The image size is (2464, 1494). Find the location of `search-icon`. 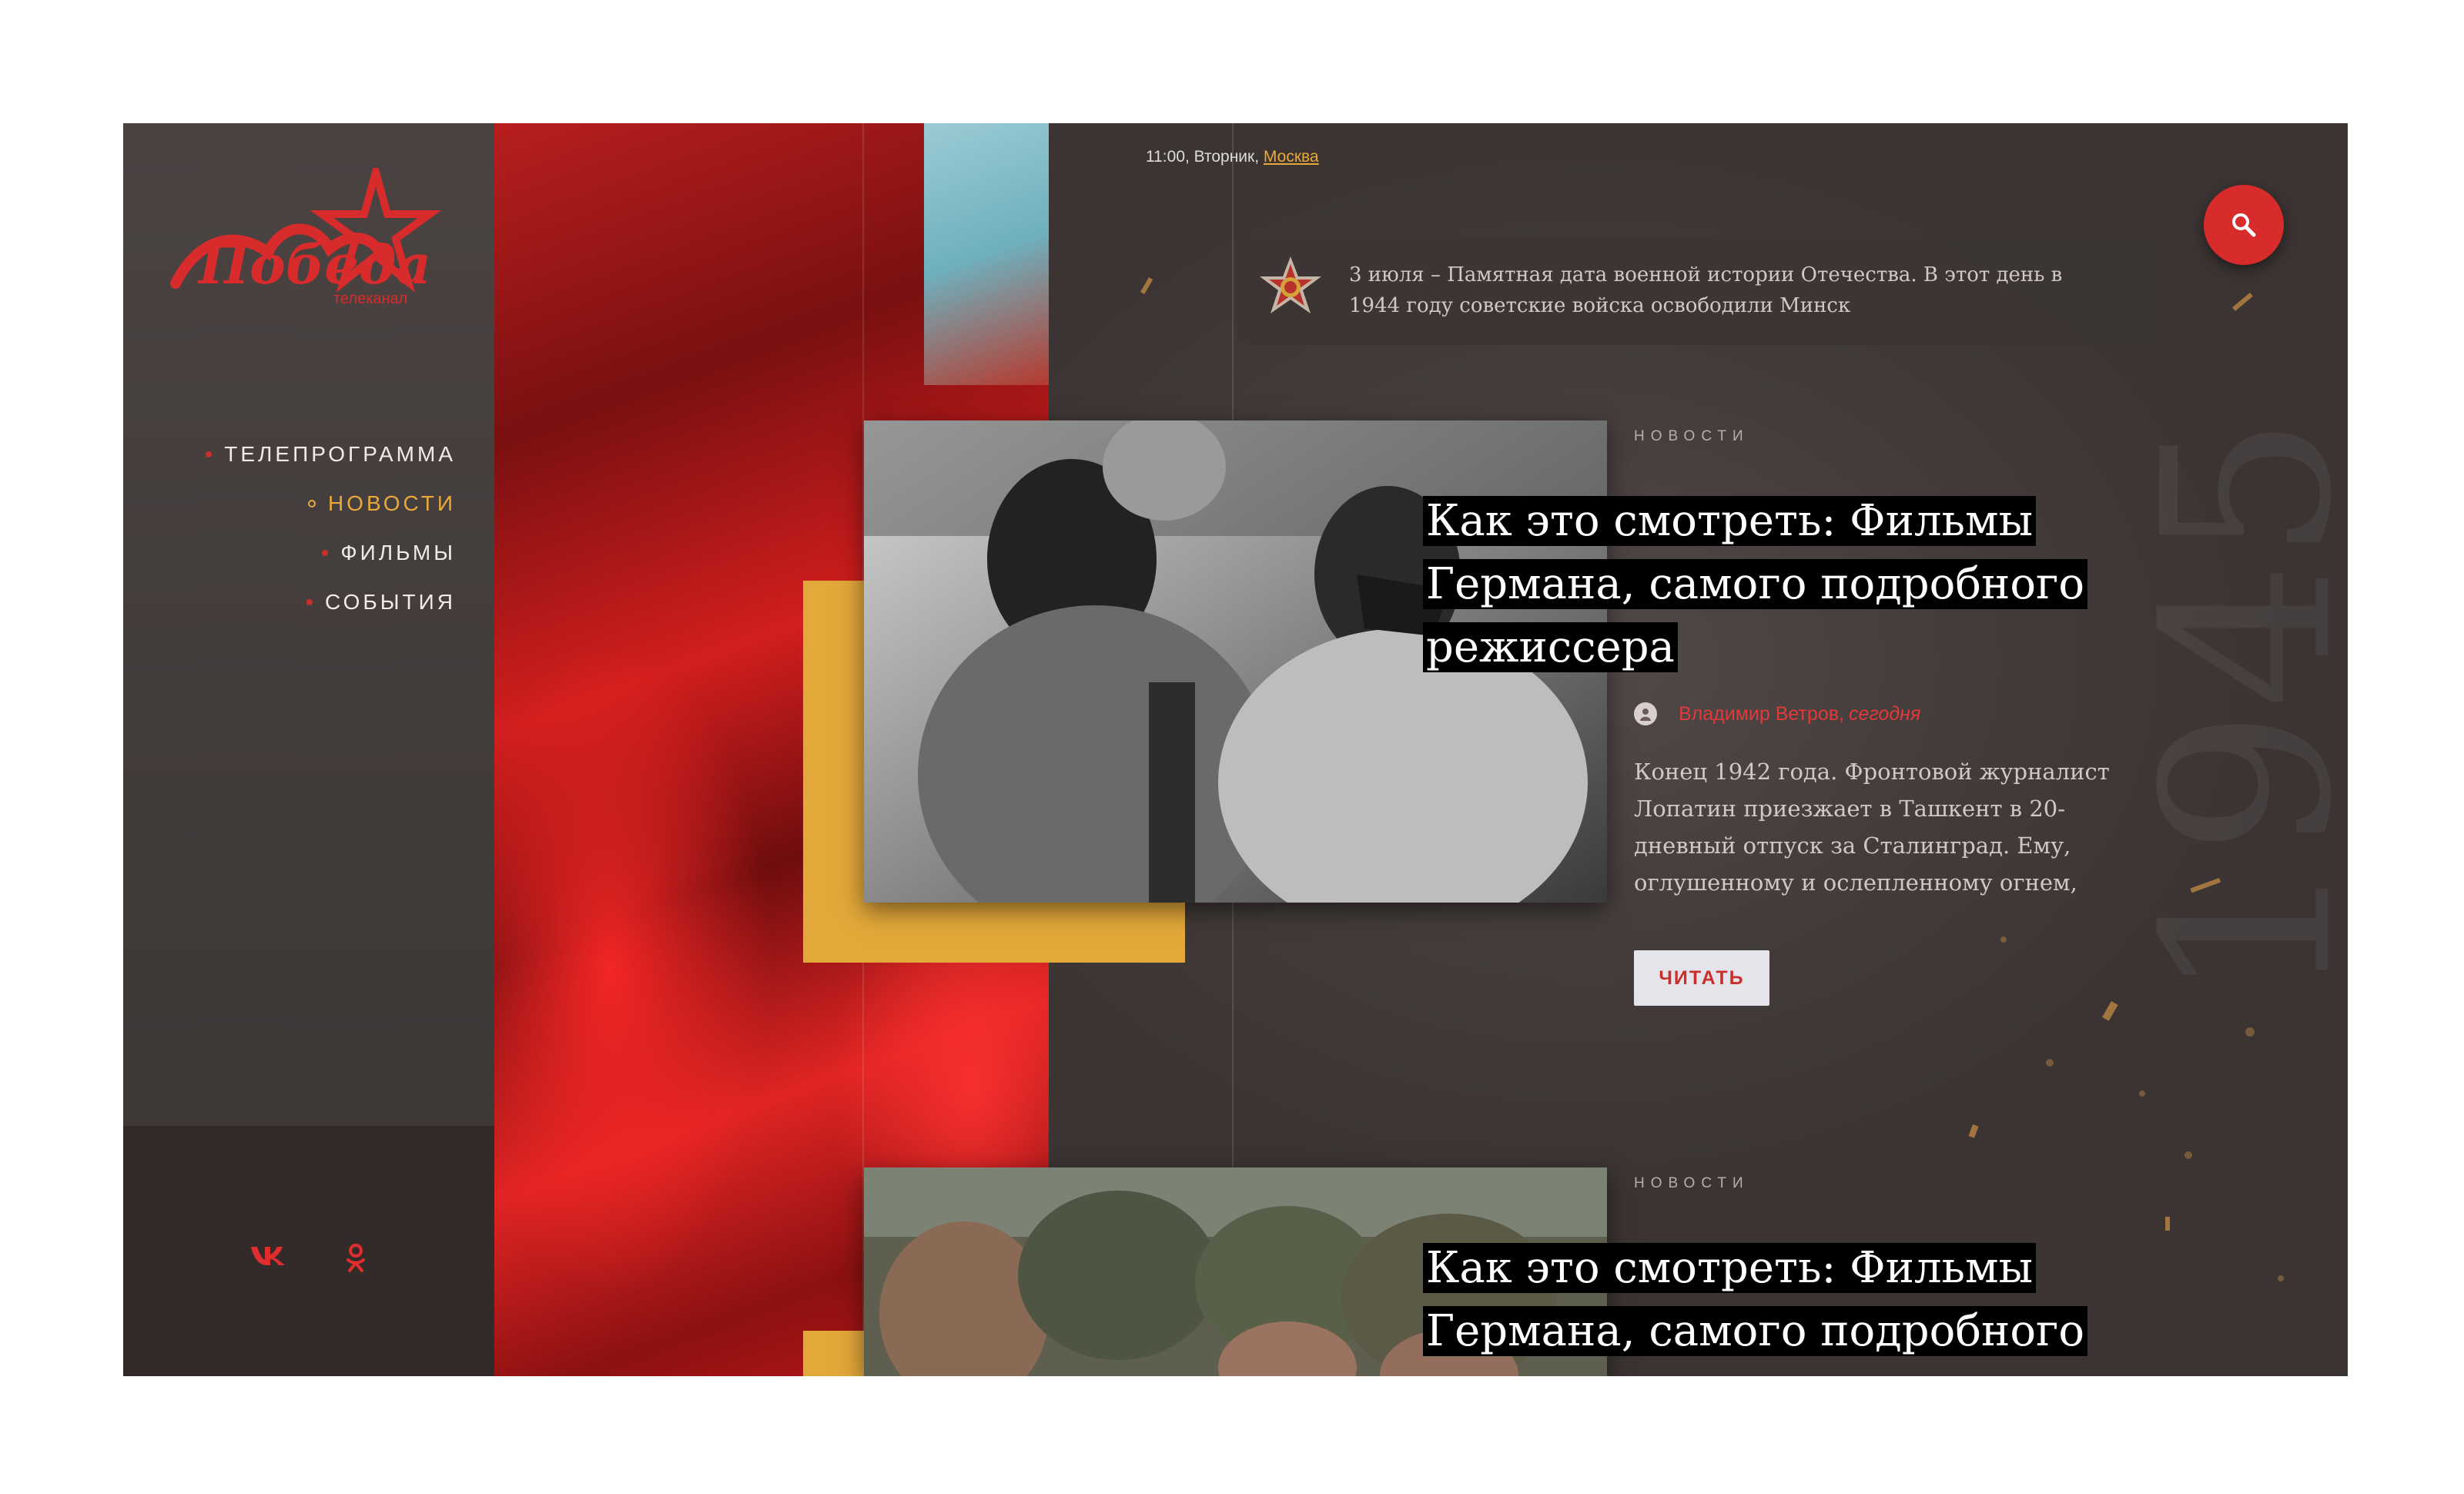

search-icon is located at coordinates (2244, 225).